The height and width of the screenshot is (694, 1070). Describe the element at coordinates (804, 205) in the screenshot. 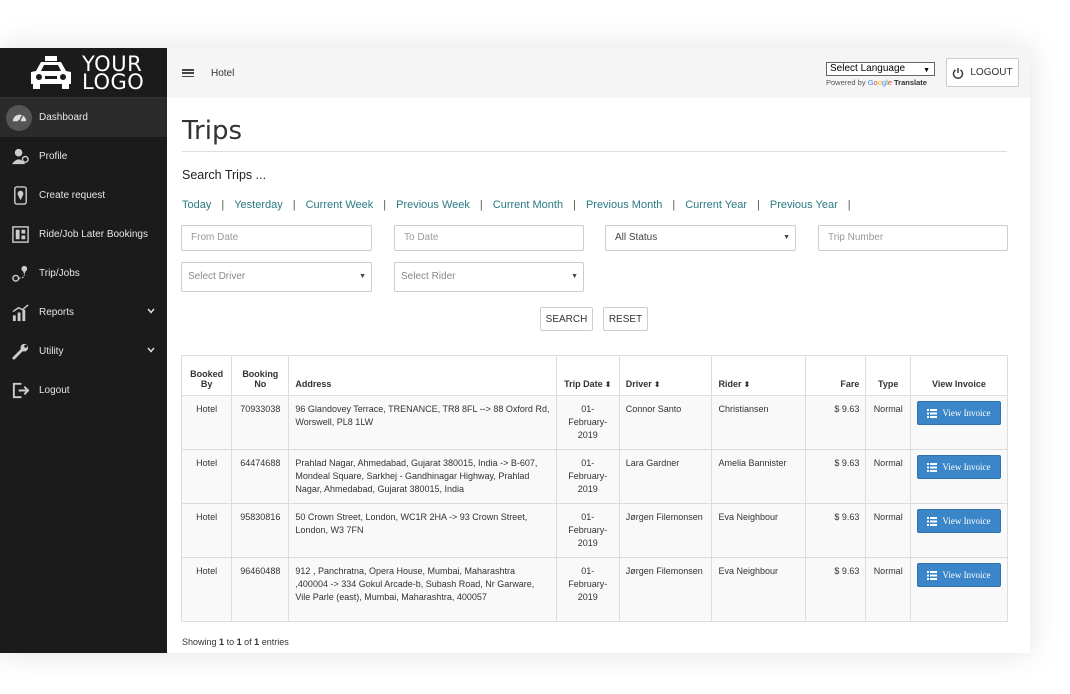

I see `filter-previous-year: Previous Year` at that location.